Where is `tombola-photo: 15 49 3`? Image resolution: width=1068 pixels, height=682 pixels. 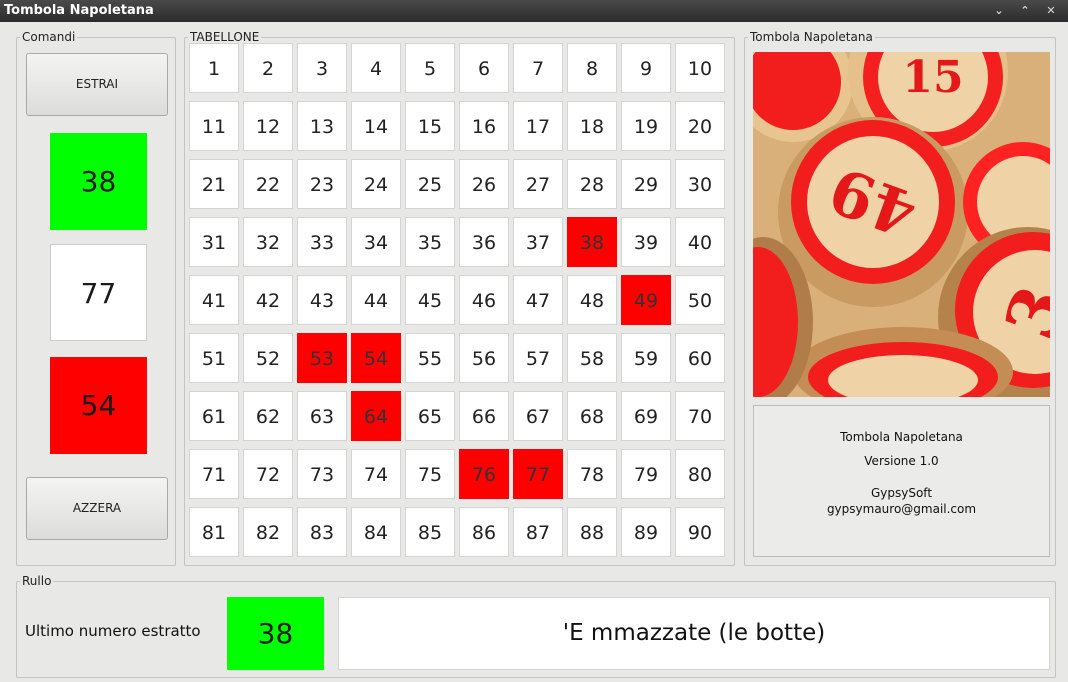
tombola-photo: 15 49 3 is located at coordinates (901, 224).